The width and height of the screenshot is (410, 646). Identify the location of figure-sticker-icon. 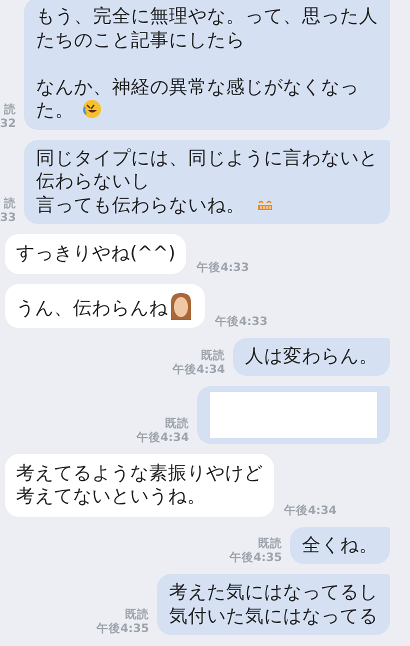
(181, 306).